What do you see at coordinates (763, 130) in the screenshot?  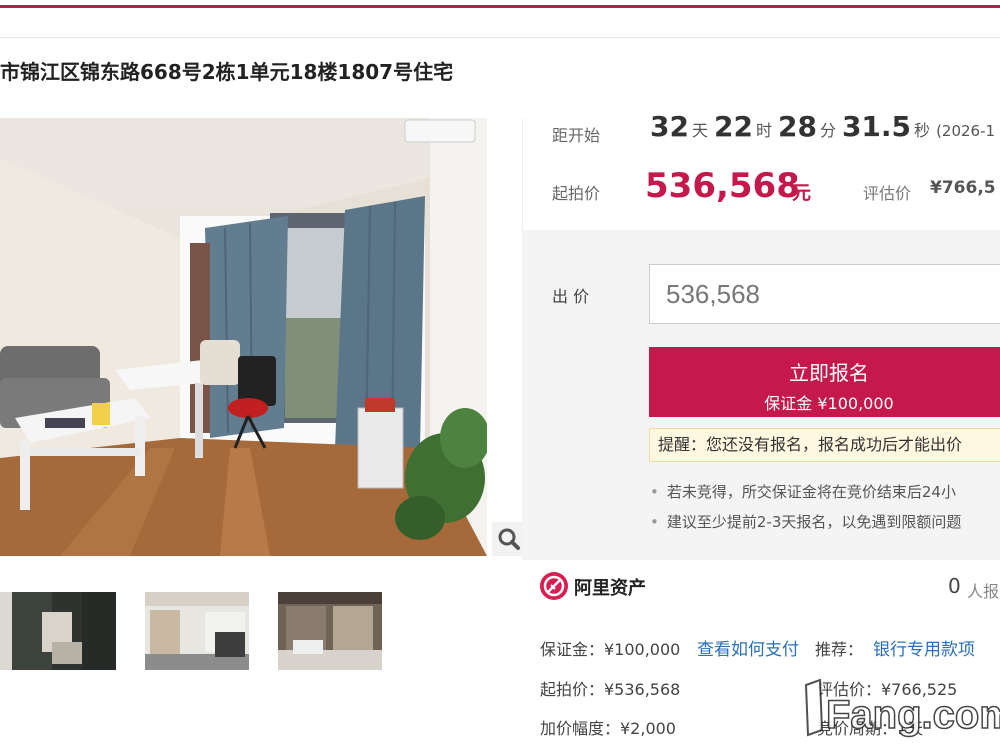 I see `countdown-hours-unit: 时` at bounding box center [763, 130].